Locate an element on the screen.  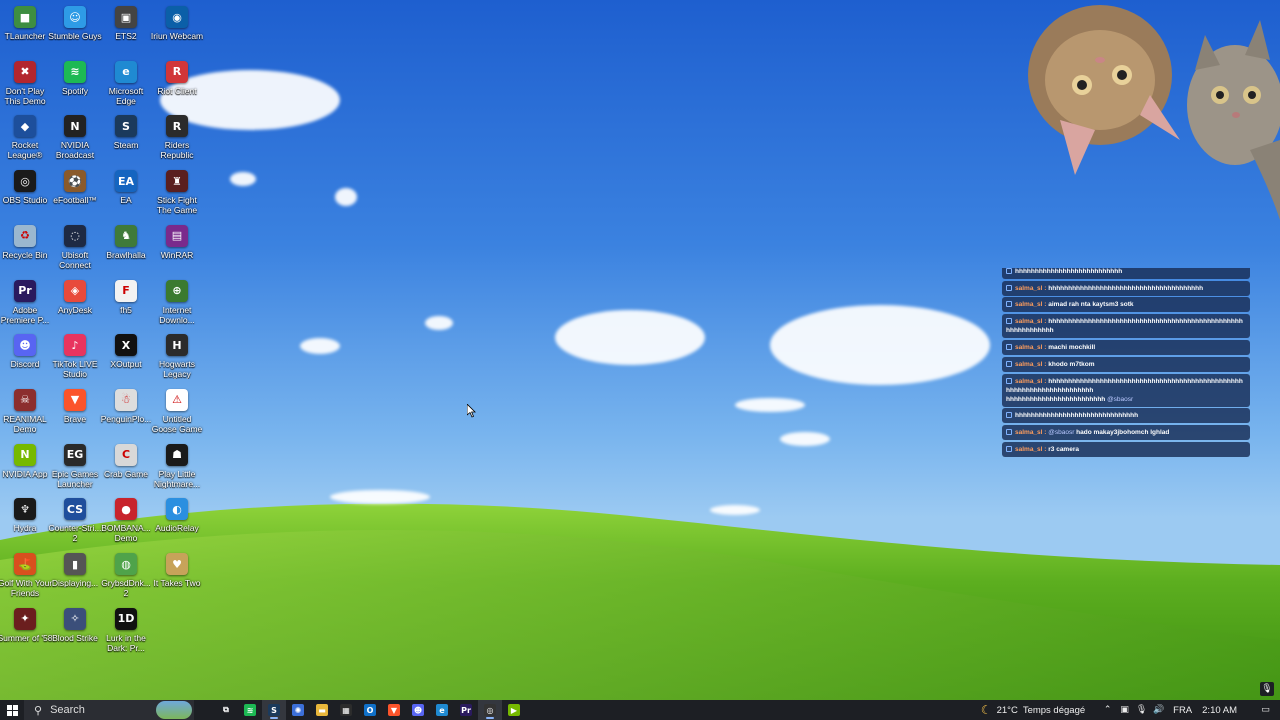
app-icon: ■ is located at coordinates (25, 17).